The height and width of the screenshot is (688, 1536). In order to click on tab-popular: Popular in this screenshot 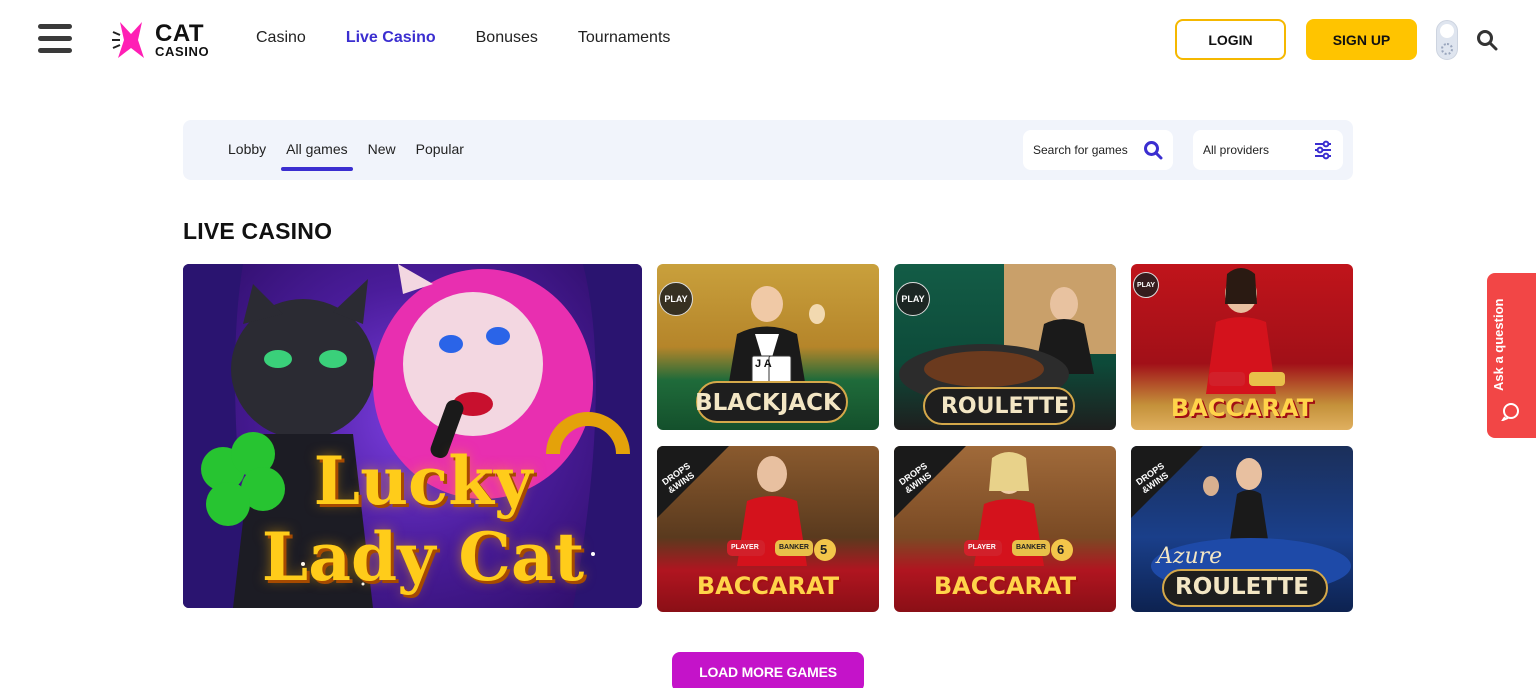, I will do `click(440, 156)`.